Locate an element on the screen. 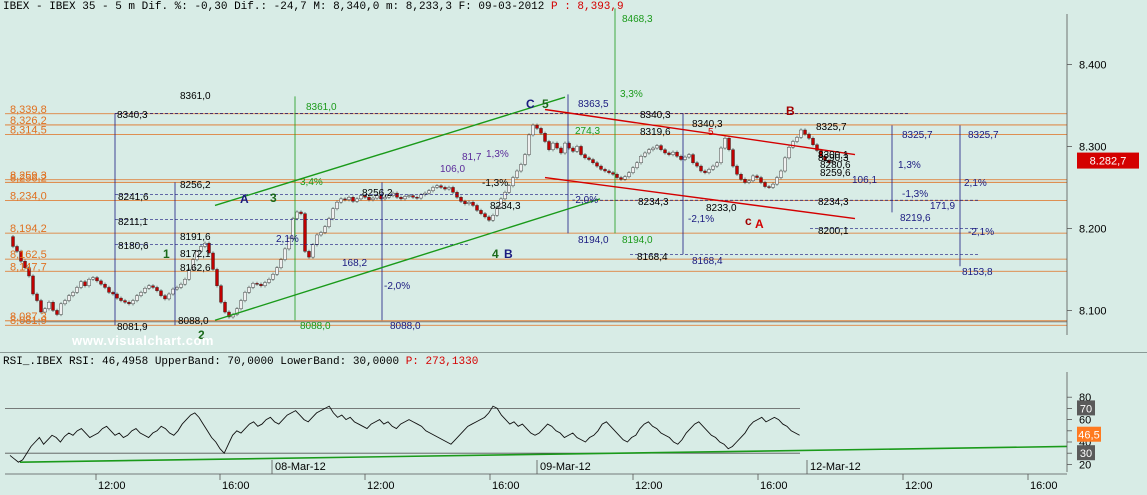 Image resolution: width=1147 pixels, height=495 pixels. fib-level-label: 8,256,2 is located at coordinates (28, 178).